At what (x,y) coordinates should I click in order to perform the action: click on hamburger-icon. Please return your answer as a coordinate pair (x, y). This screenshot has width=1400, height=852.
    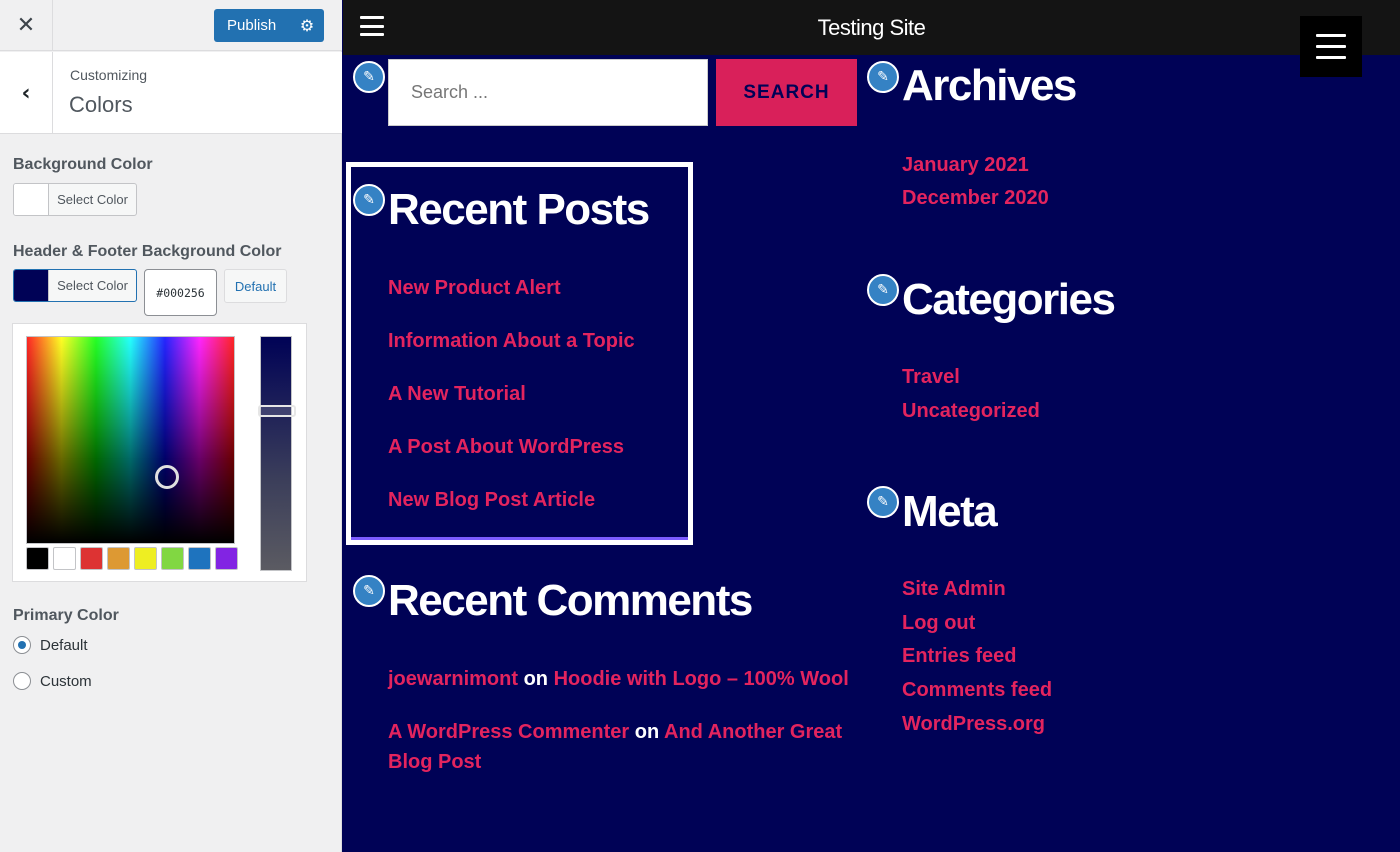
    Looking at the image, I should click on (1331, 46).